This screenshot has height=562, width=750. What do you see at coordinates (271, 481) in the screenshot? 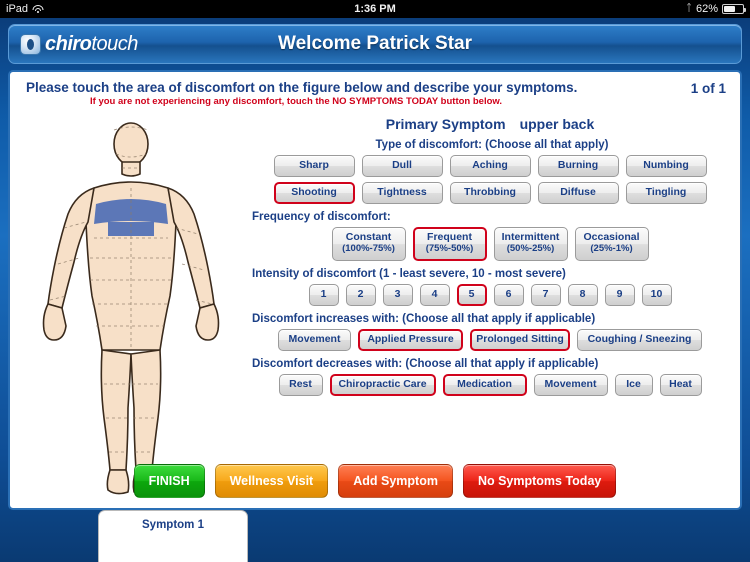
I see `wellness-visit-button: Wellness Visit` at bounding box center [271, 481].